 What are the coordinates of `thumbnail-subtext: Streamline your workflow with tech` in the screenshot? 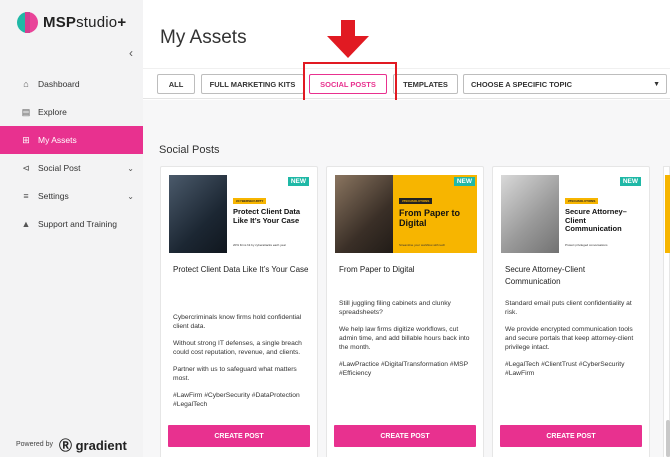 It's located at (422, 245).